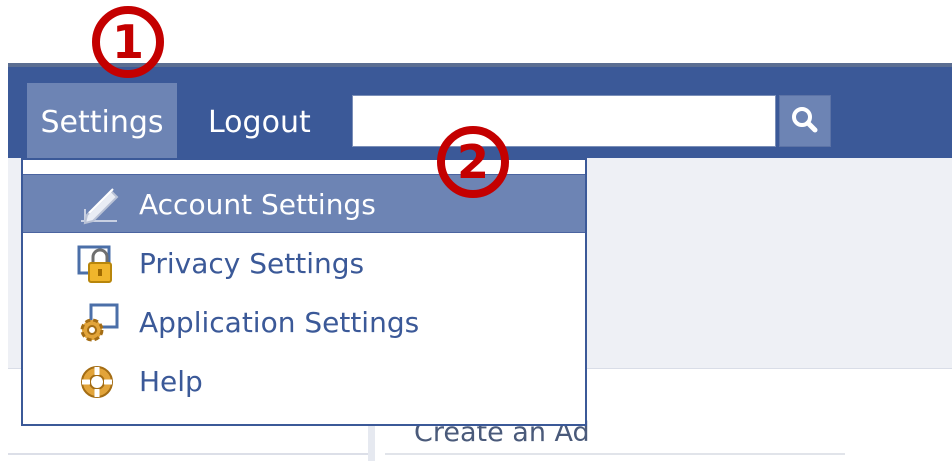  I want to click on menu-item-label: Application Settings, so click(279, 322).